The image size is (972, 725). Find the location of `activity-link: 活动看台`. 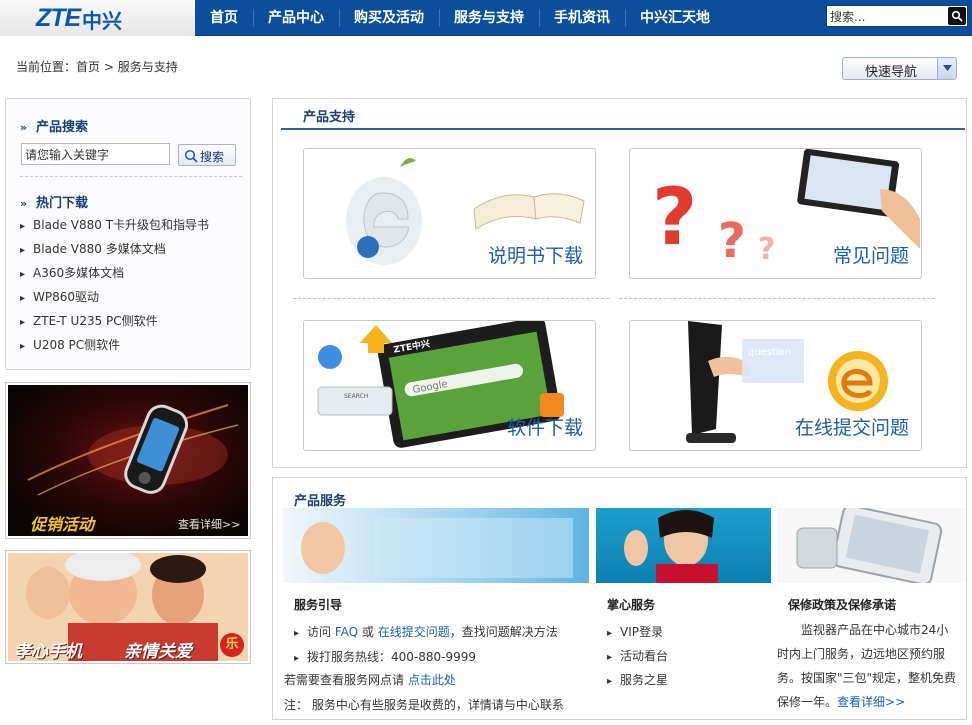

activity-link: 活动看台 is located at coordinates (637, 655).